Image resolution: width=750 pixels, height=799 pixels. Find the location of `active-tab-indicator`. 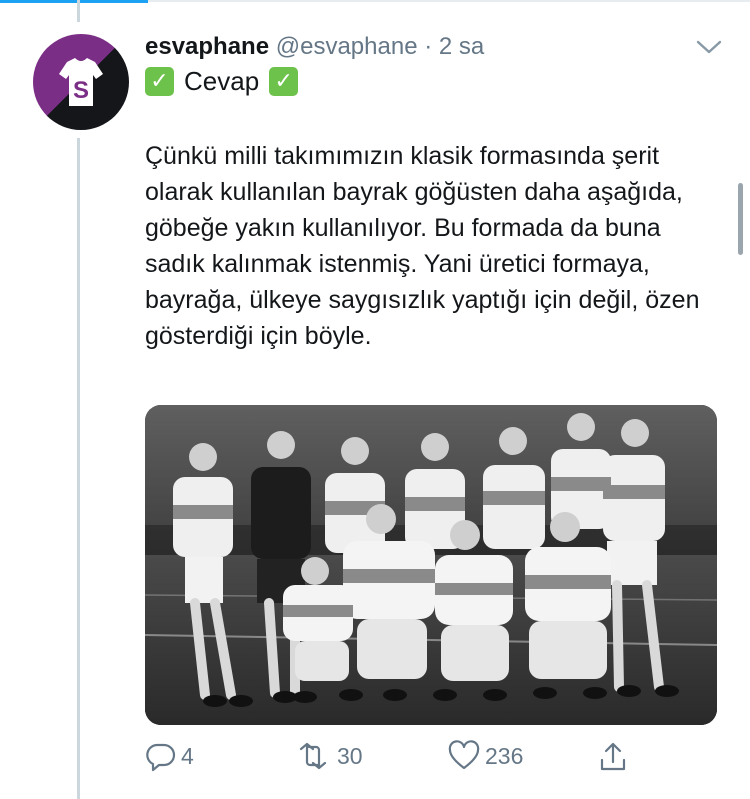

active-tab-indicator is located at coordinates (74, 1).